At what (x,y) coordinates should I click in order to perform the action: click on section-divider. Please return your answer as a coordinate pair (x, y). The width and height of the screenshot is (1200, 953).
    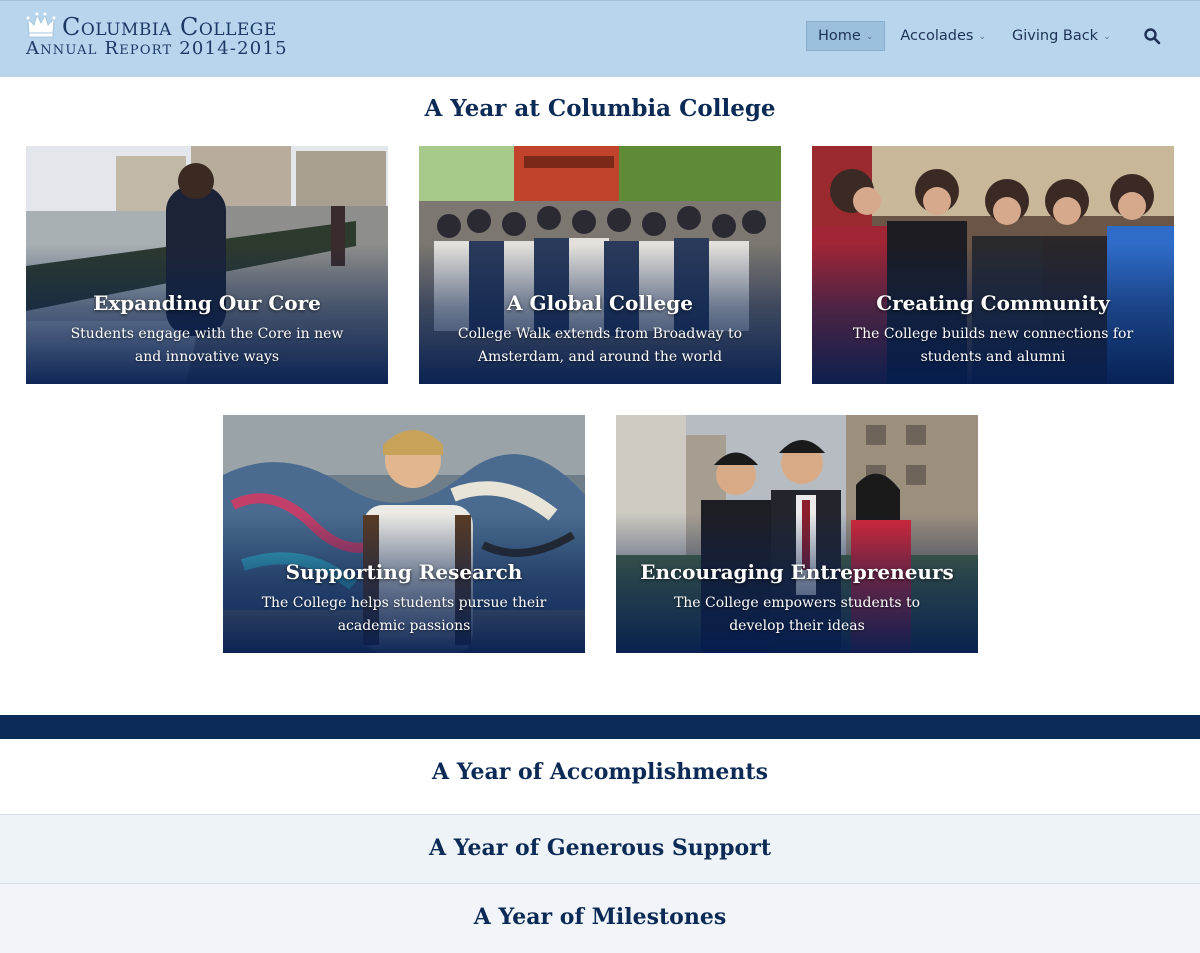
    Looking at the image, I should click on (600, 727).